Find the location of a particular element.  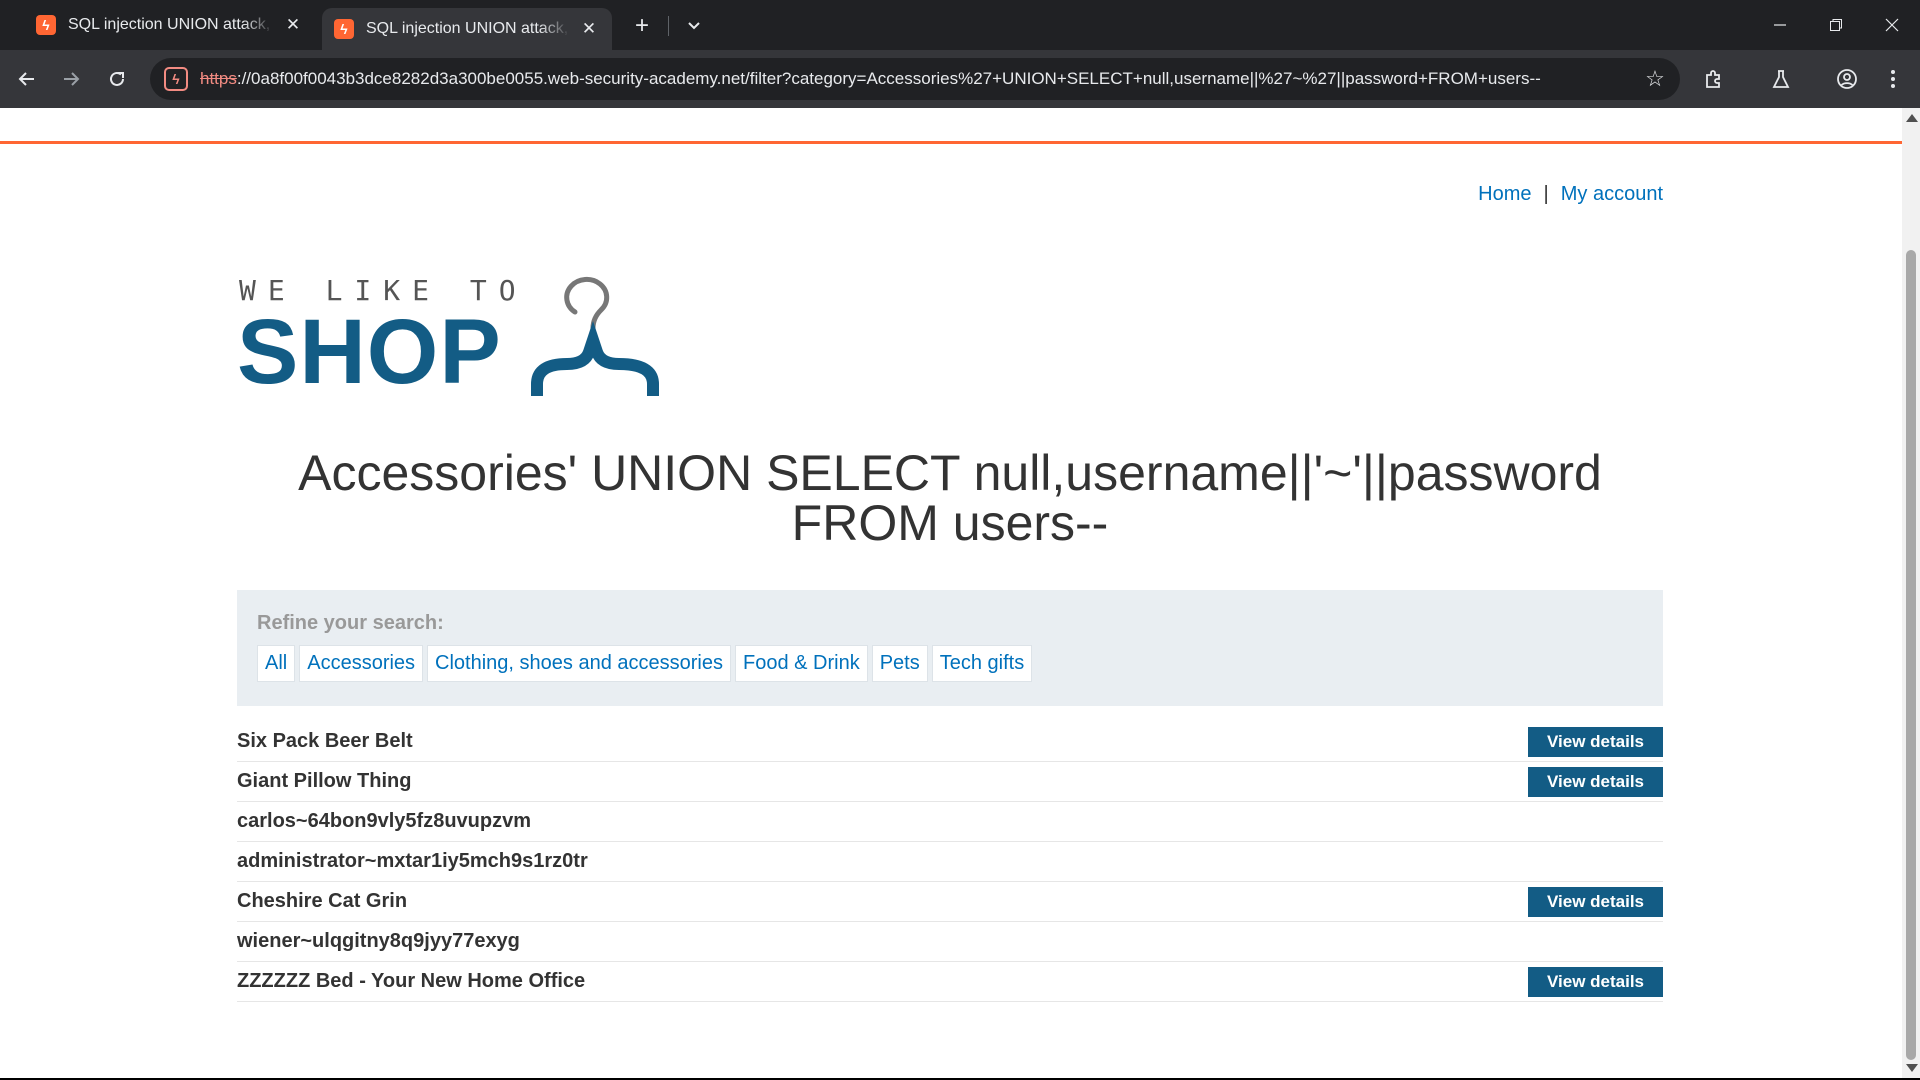

restore-icon is located at coordinates (1836, 25).